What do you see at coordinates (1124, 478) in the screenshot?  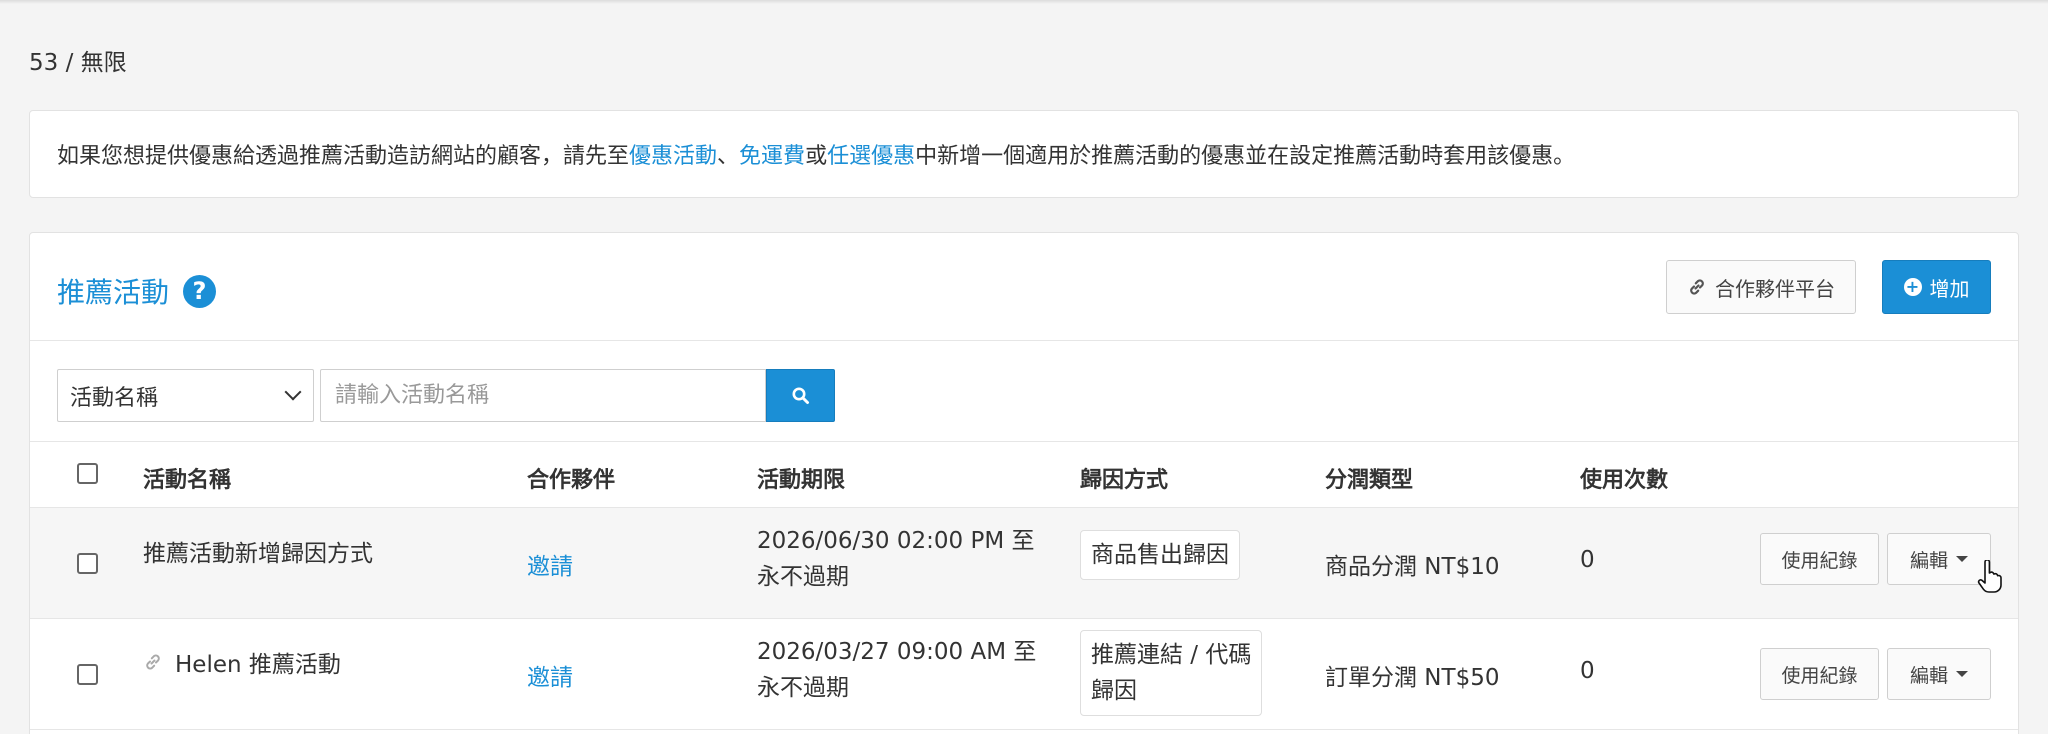 I see `column-header-attribution: 歸因方式` at bounding box center [1124, 478].